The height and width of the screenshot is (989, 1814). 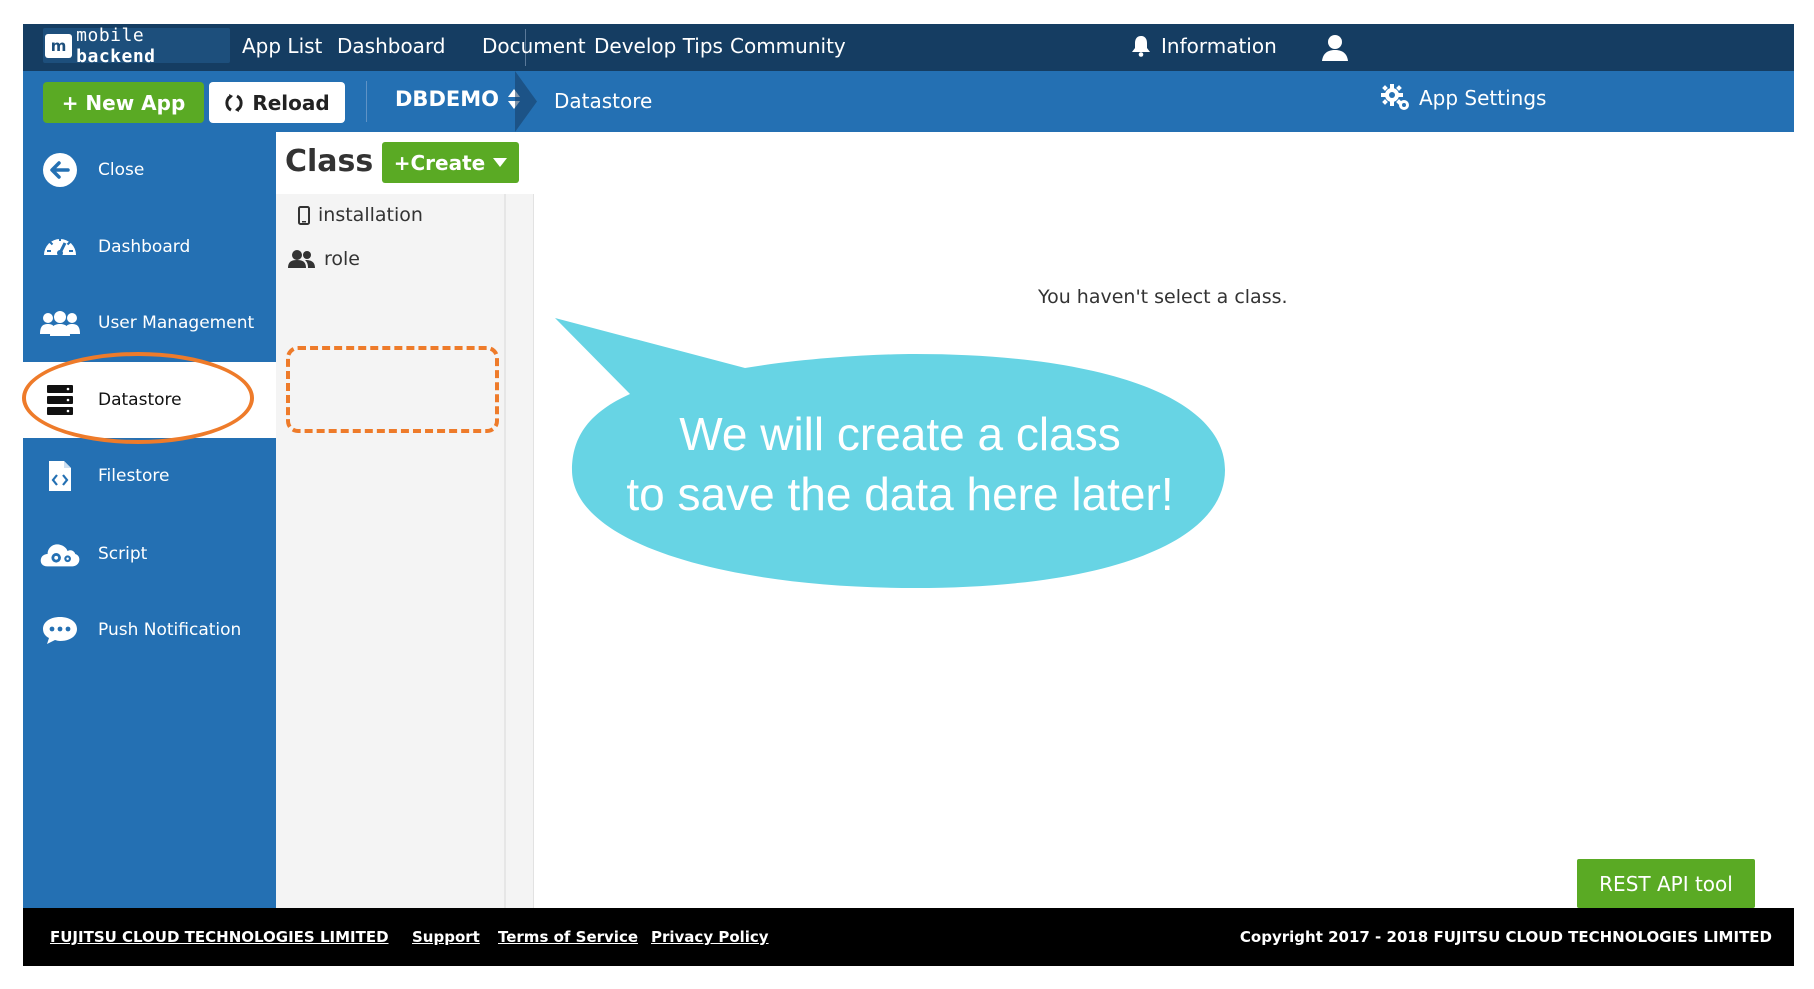 I want to click on footer-company-link: FUJITSU CLOUD TECHNOLOGIES LIMITED, so click(x=219, y=937).